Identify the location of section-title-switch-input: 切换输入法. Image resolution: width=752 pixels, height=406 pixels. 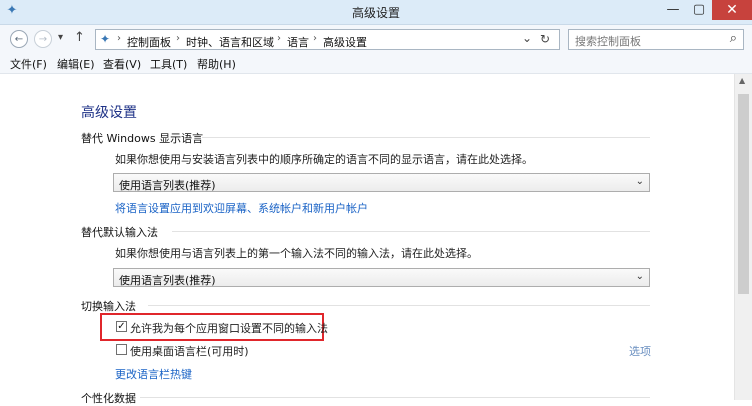
(108, 306).